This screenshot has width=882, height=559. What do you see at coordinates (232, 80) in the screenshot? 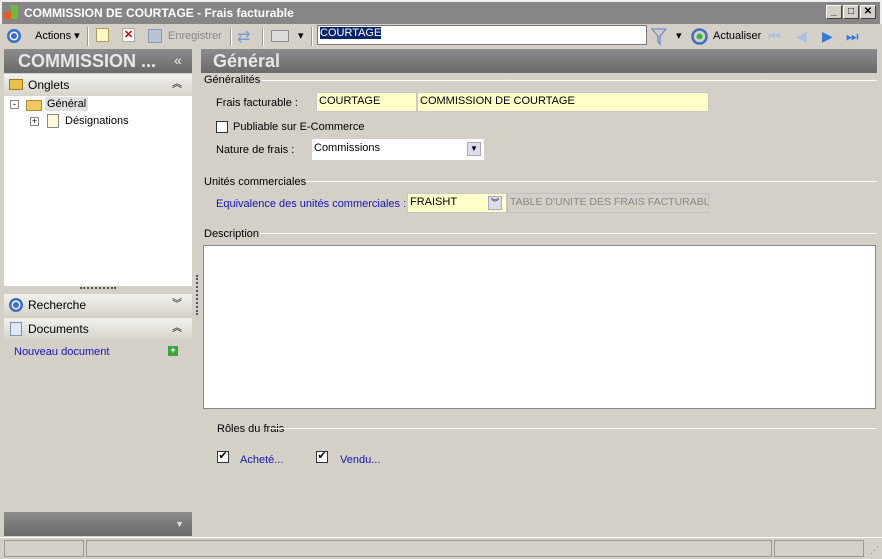
I see `generalites-heading: Généralités` at bounding box center [232, 80].